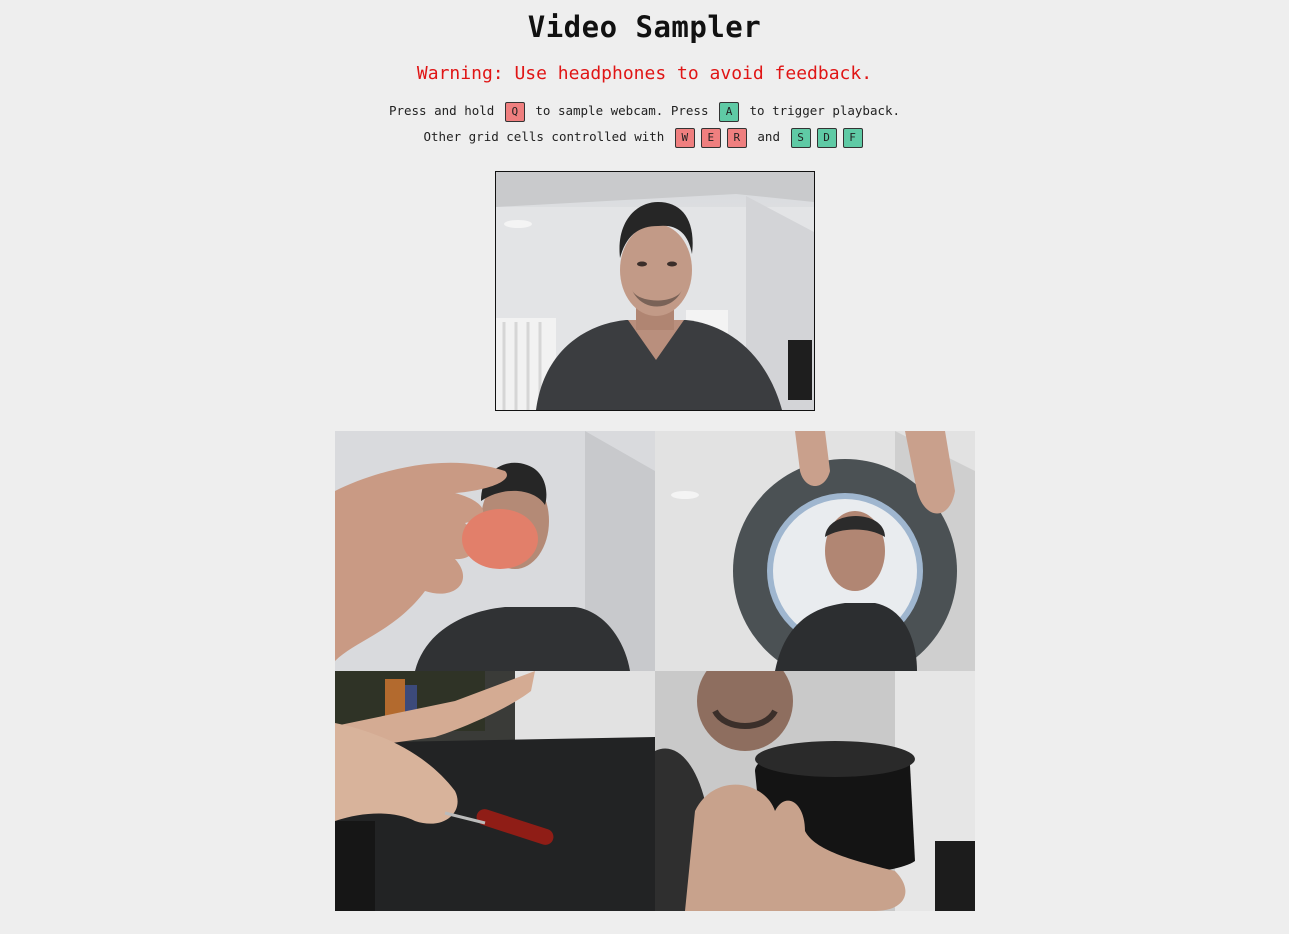  Describe the element at coordinates (736, 137) in the screenshot. I see `key-r-badge: R` at that location.